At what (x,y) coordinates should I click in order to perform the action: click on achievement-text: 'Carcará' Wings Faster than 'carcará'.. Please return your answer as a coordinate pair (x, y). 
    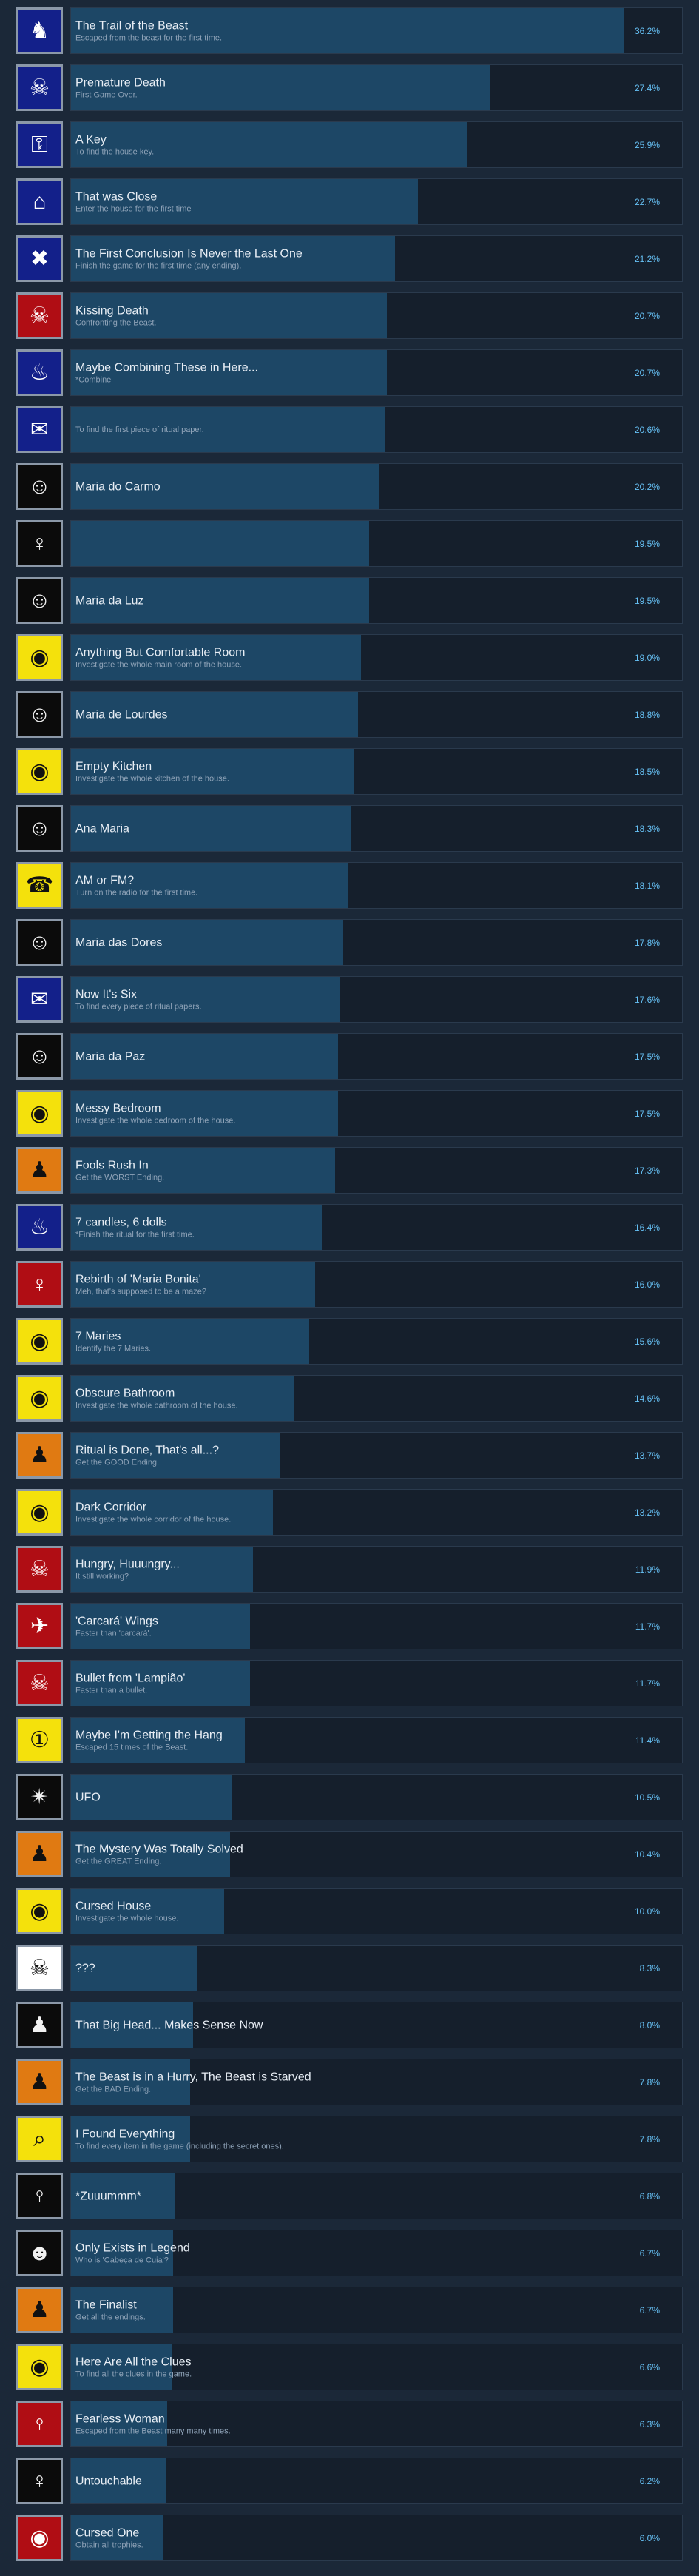
    Looking at the image, I should click on (349, 1626).